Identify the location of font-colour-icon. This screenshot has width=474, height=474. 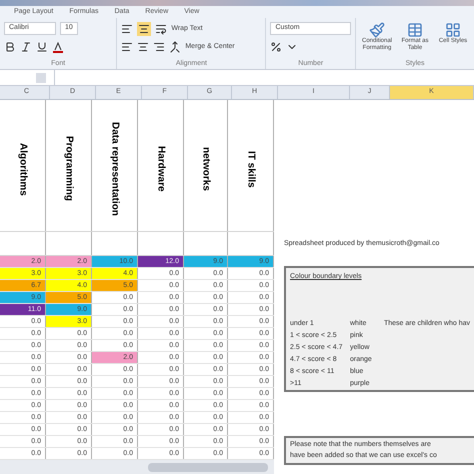
(58, 46).